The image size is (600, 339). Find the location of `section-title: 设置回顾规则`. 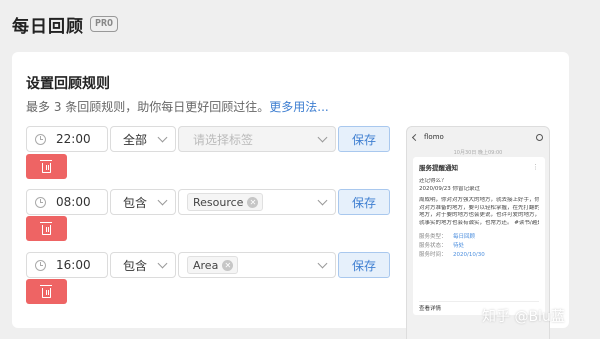

section-title: 设置回顾规则 is located at coordinates (68, 84).